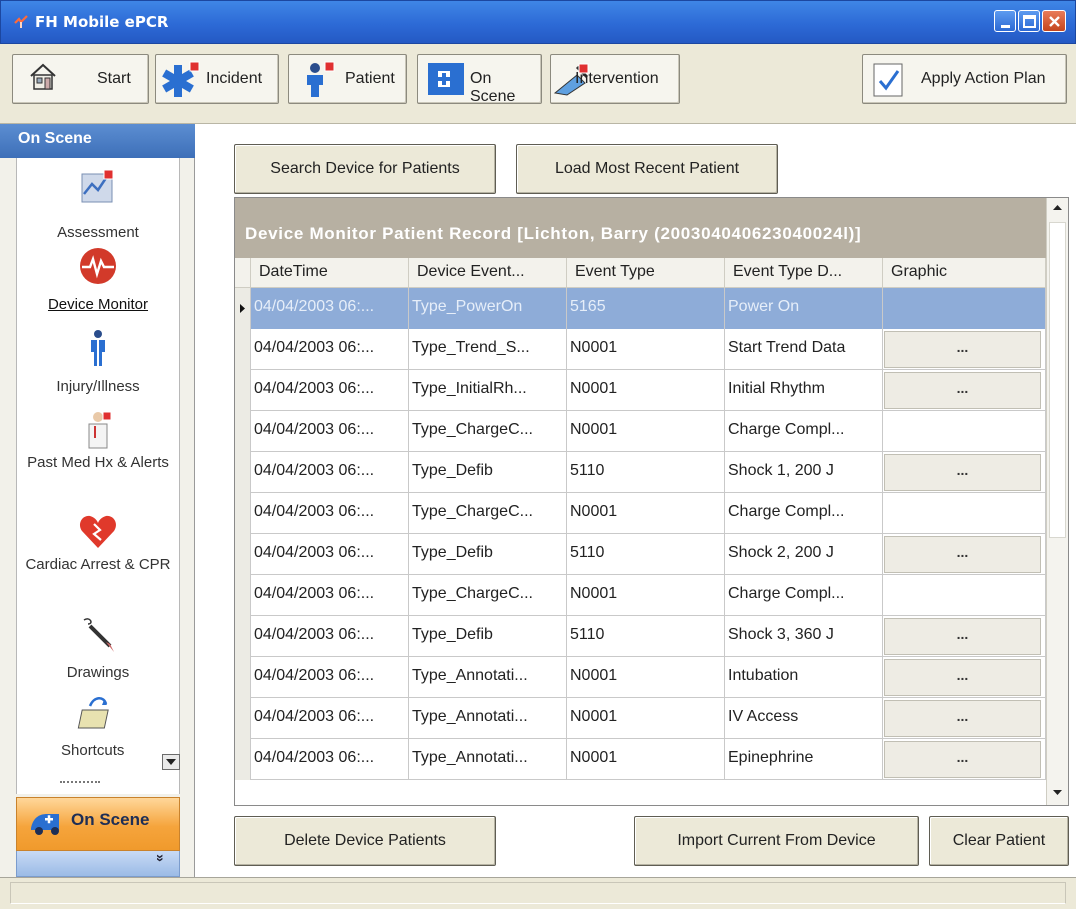 The image size is (1076, 909). Describe the element at coordinates (98, 204) in the screenshot. I see `sidebar-item-assessment: Assessment` at that location.